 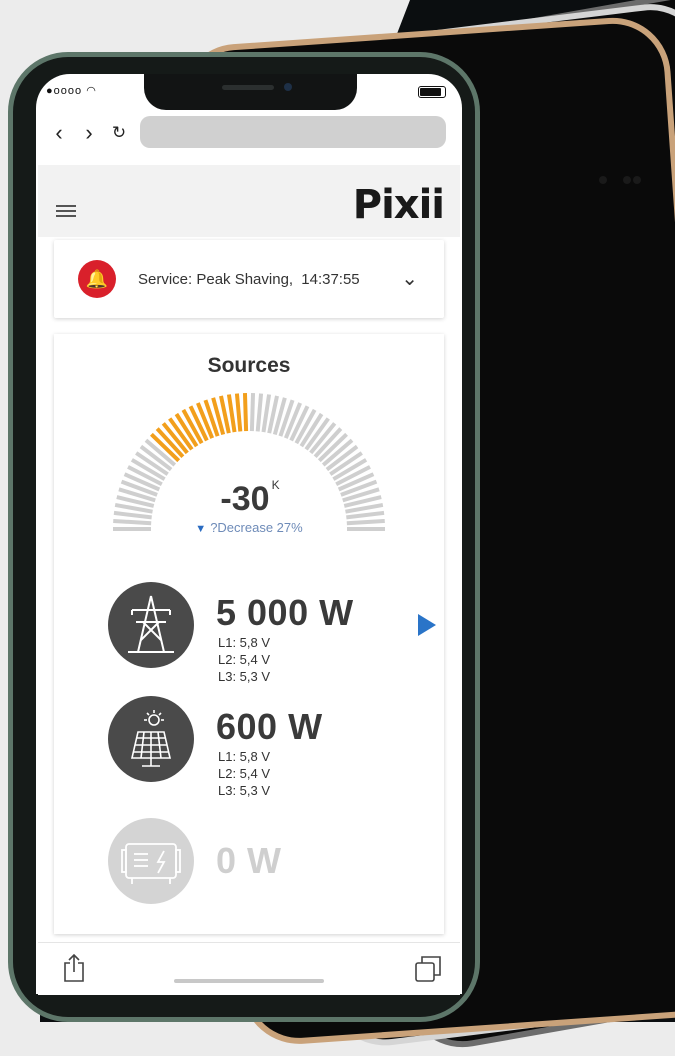 What do you see at coordinates (285, 612) in the screenshot?
I see `grid-power: 5 000 W` at bounding box center [285, 612].